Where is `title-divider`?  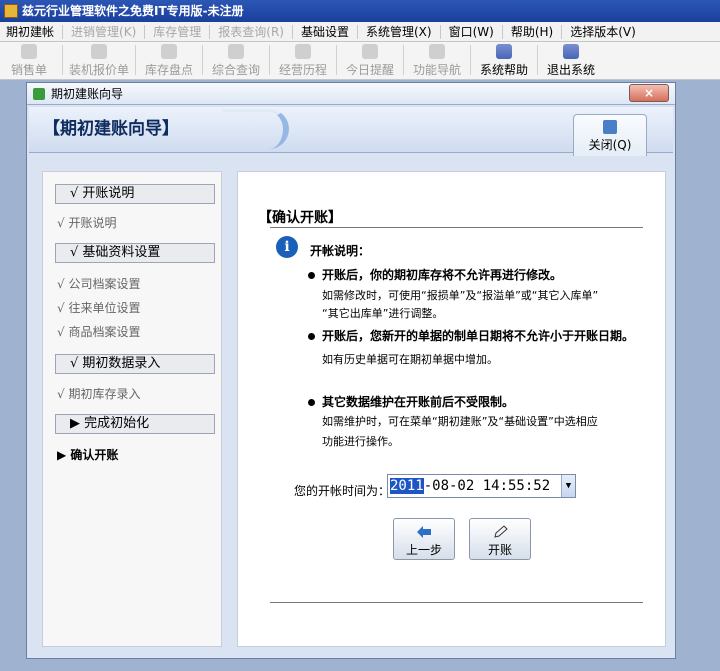
title-divider is located at coordinates (456, 227).